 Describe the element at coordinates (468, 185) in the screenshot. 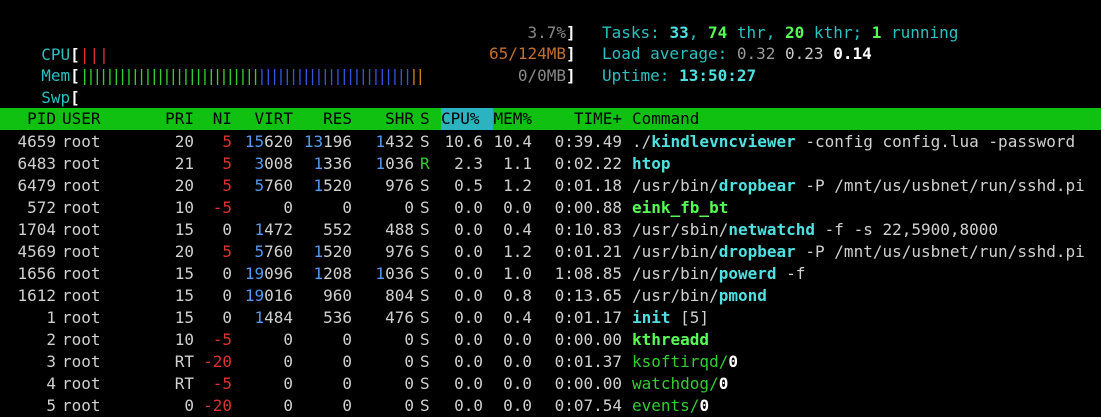

I see `process-cpu: 0.5` at that location.